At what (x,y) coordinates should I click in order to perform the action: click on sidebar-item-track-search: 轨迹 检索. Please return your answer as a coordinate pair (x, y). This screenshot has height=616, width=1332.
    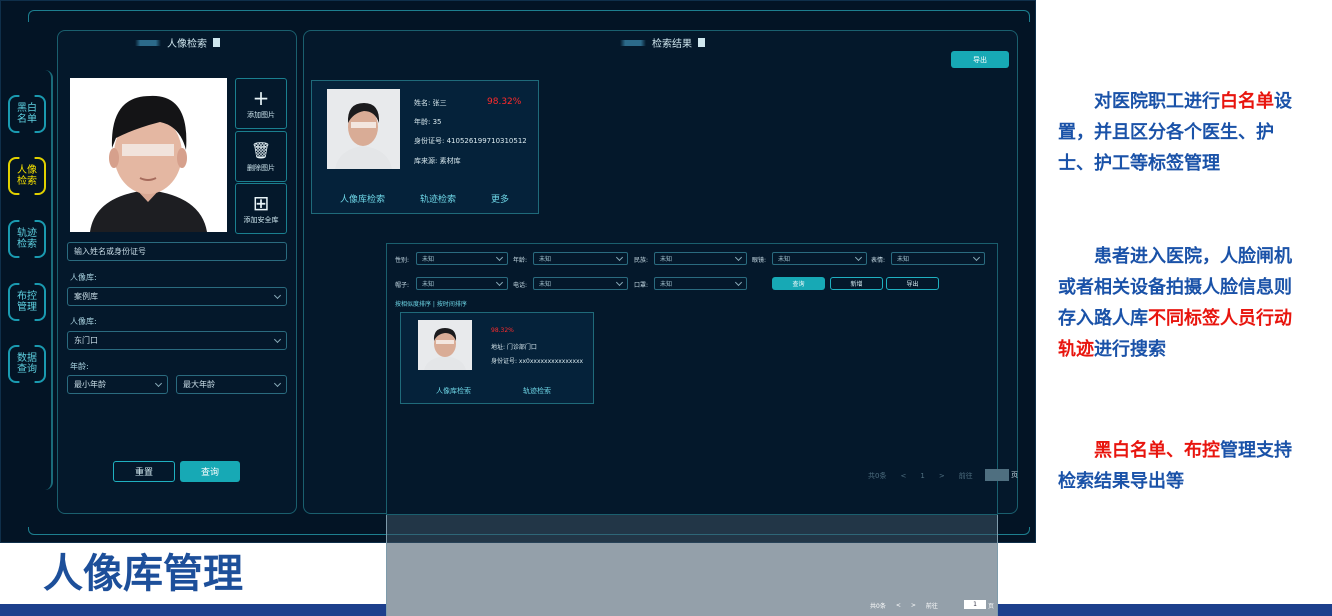
    Looking at the image, I should click on (27, 239).